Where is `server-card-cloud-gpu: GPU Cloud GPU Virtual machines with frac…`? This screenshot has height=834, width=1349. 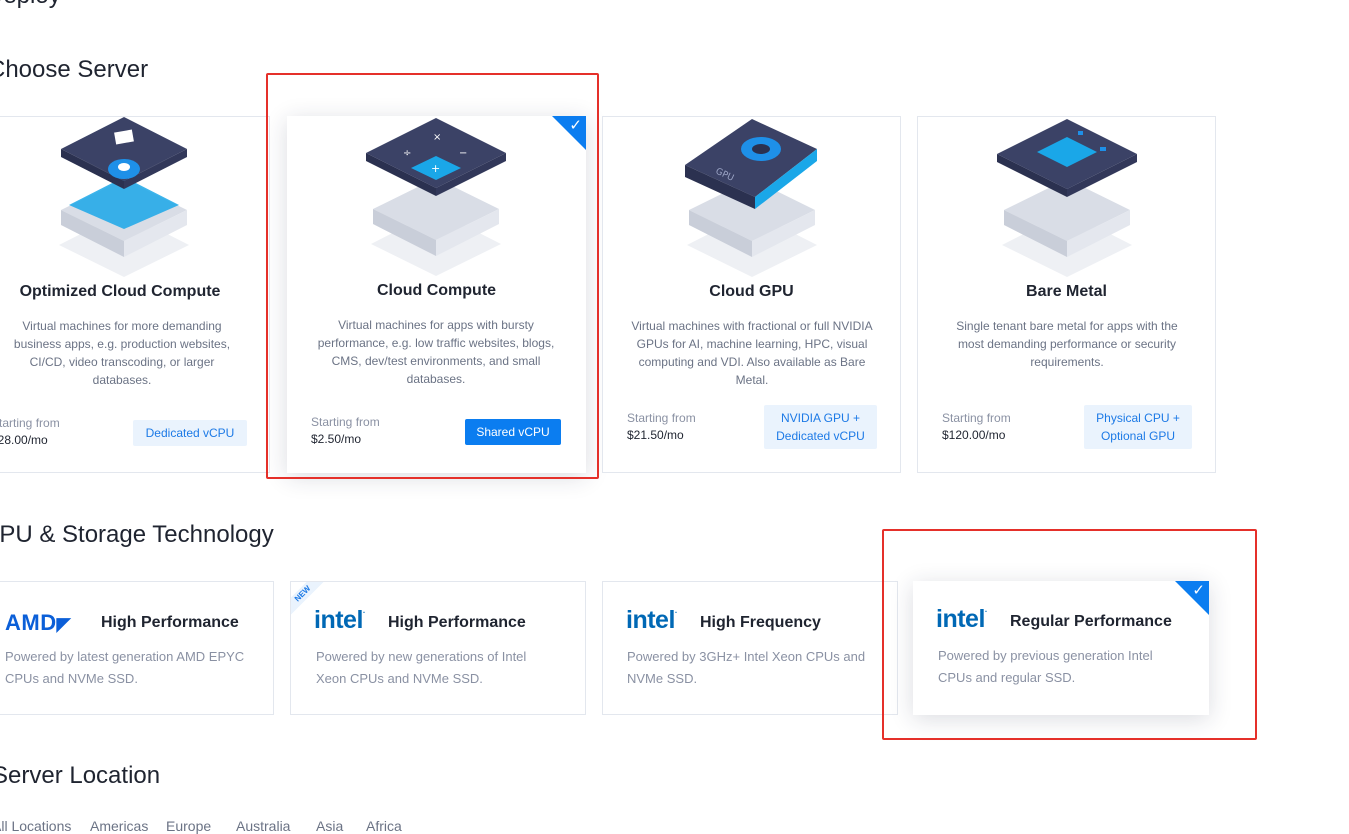 server-card-cloud-gpu: GPU Cloud GPU Virtual machines with frac… is located at coordinates (751, 294).